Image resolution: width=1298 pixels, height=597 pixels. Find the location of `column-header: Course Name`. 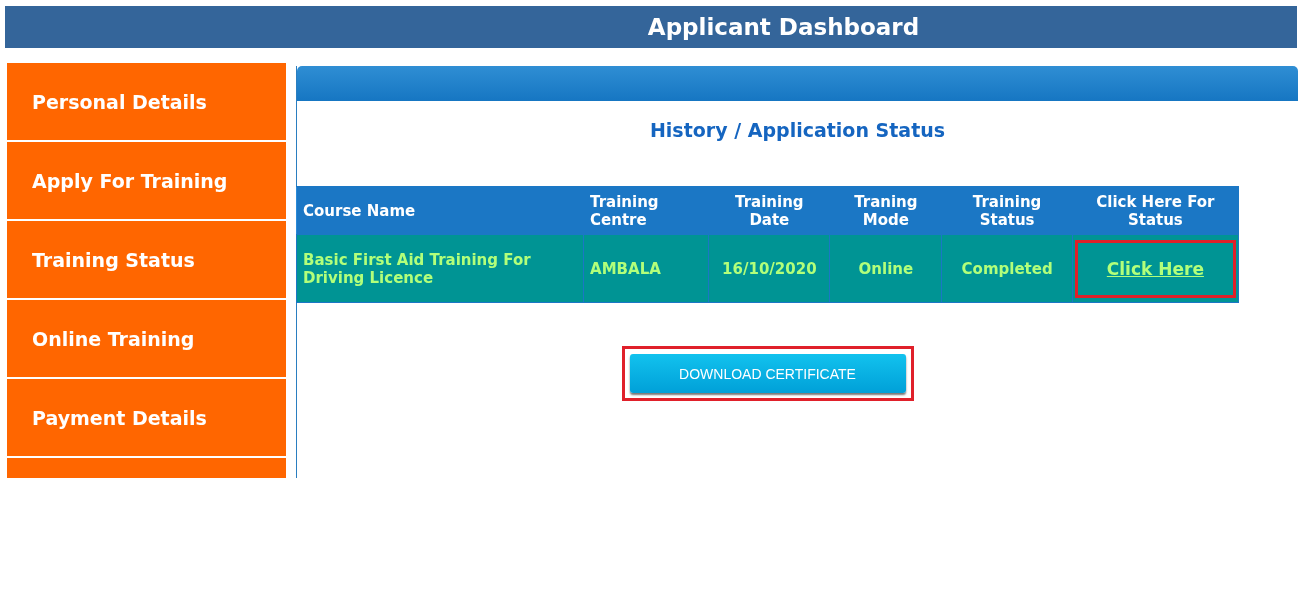

column-header: Course Name is located at coordinates (440, 210).